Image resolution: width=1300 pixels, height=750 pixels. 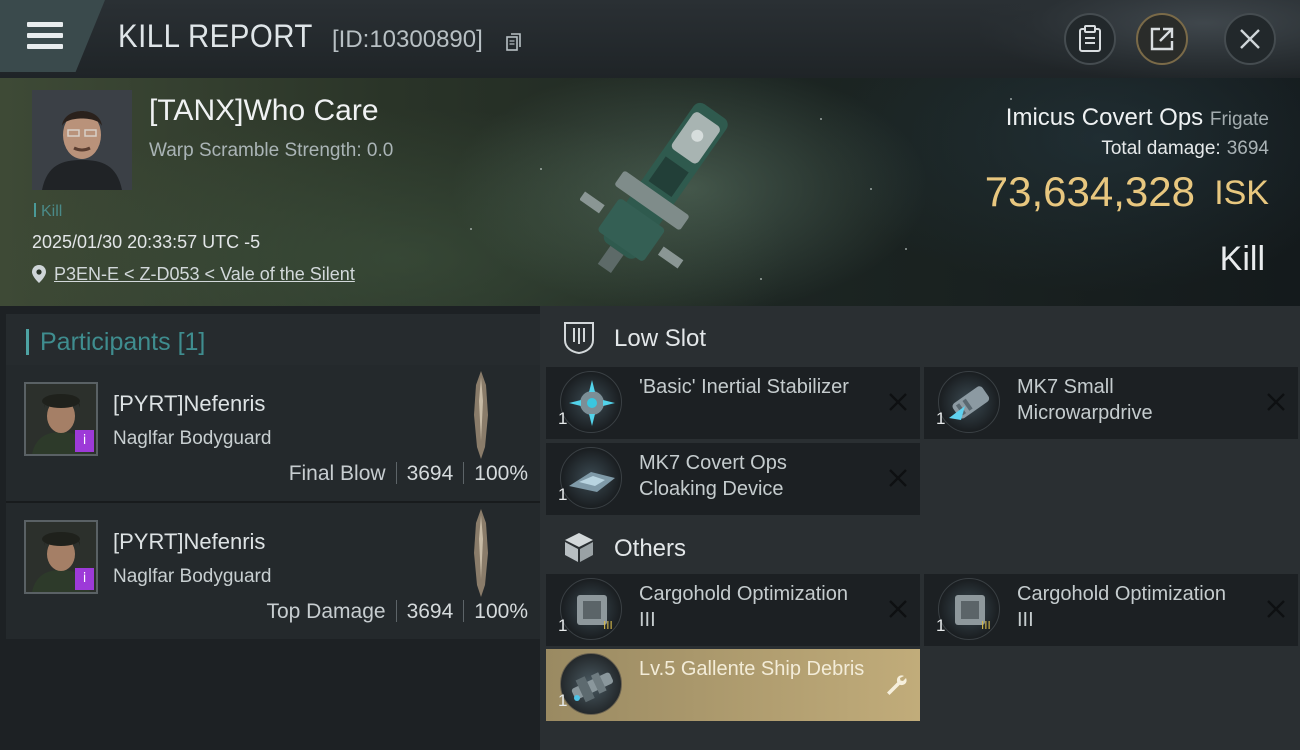 What do you see at coordinates (52, 36) in the screenshot?
I see `menu-button` at bounding box center [52, 36].